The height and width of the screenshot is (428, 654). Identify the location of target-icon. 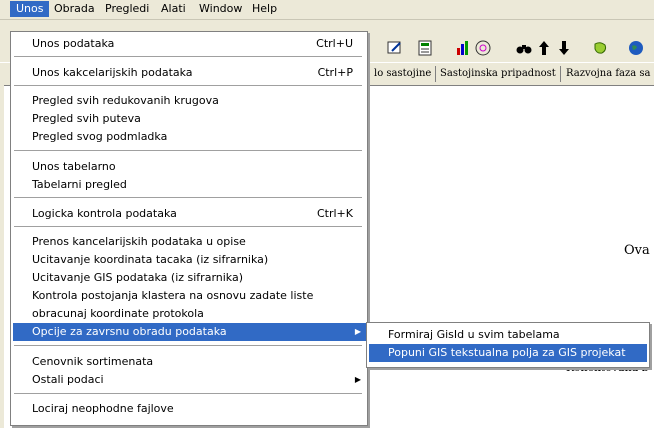
(483, 49).